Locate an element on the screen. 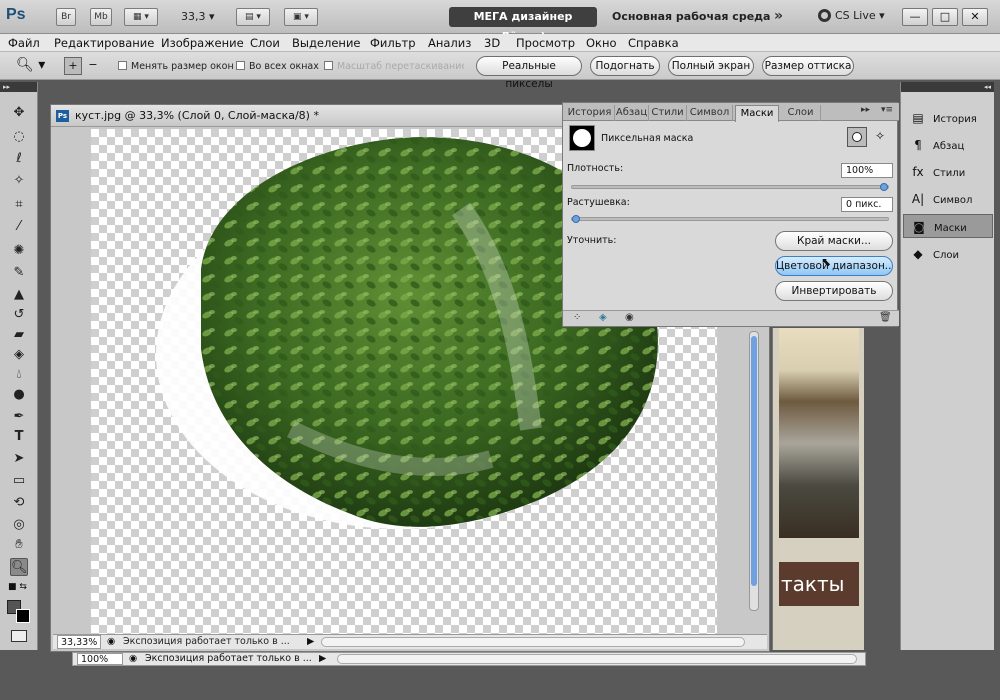 This screenshot has height=700, width=1000. pen-tool-icon: ✒ is located at coordinates (19, 417).